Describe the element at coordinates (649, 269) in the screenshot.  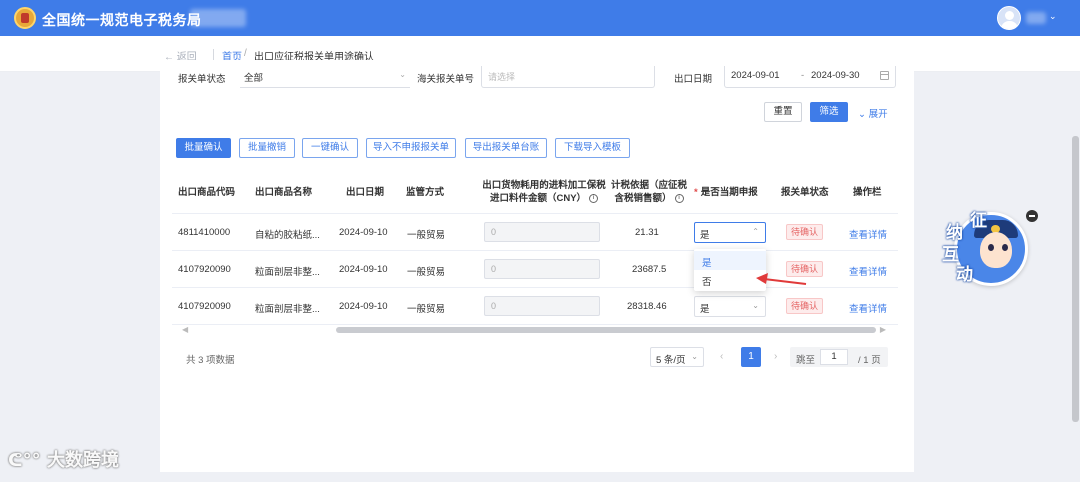
I see `cell-tax-base: 23687.5` at that location.